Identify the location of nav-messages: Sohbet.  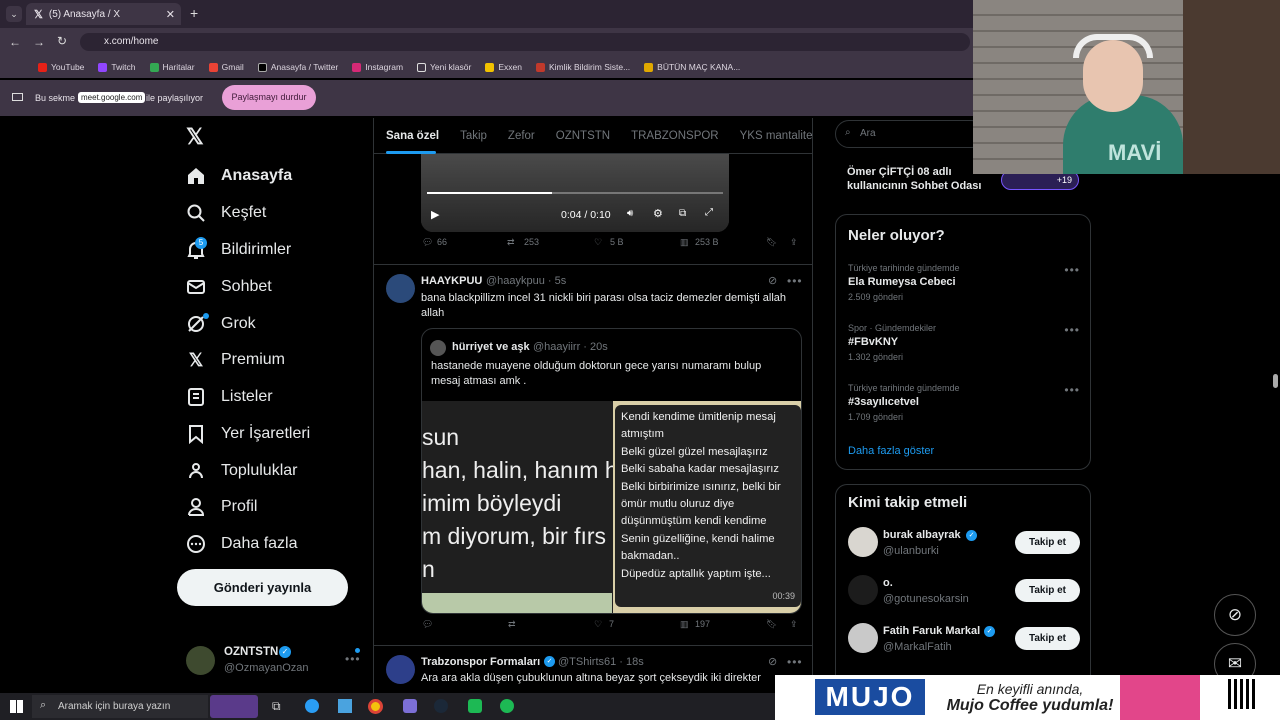
(229, 287).